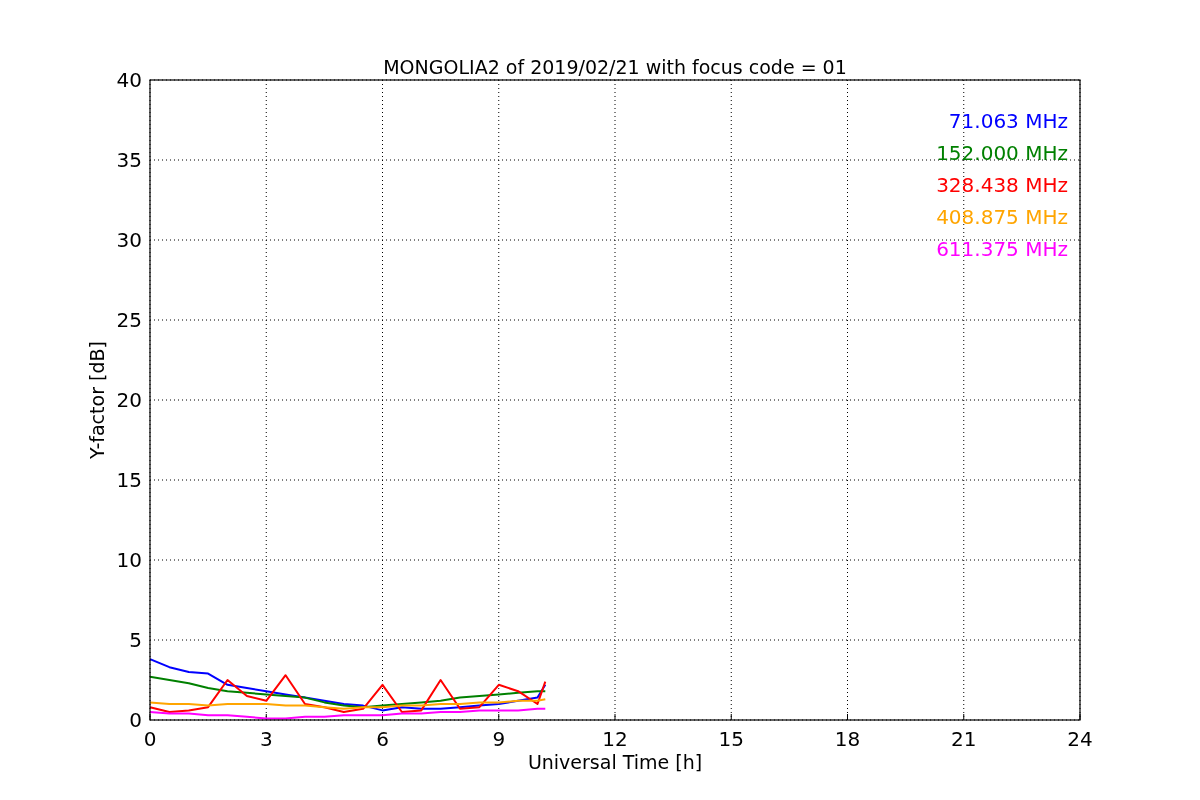 The image size is (1200, 800). I want to click on y-tick-label: 30, so click(129, 240).